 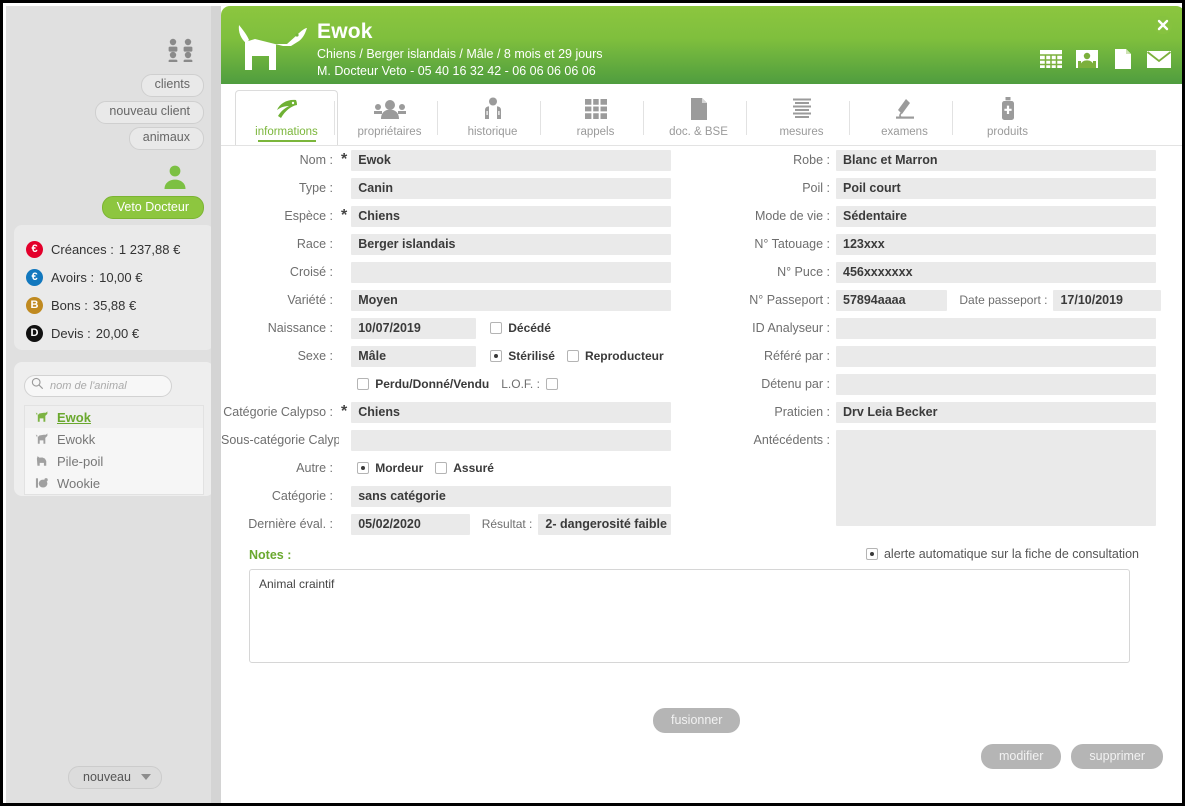 What do you see at coordinates (166, 138) in the screenshot?
I see `sidebar-button-animaux: animaux` at bounding box center [166, 138].